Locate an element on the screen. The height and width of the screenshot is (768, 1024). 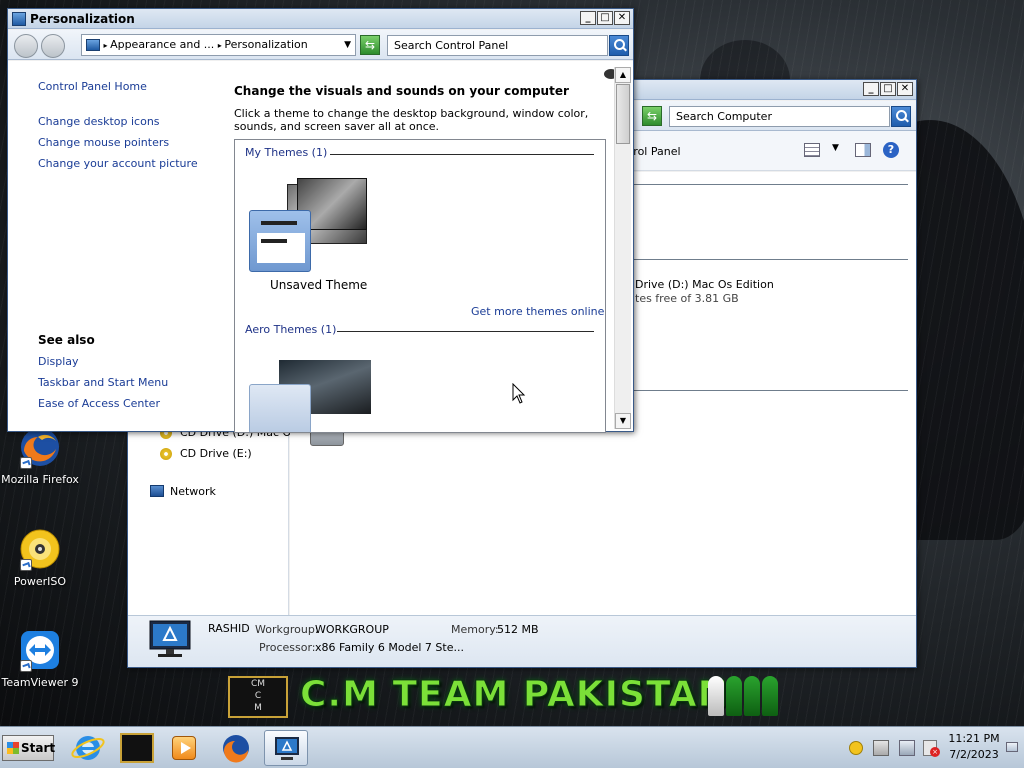
taskbar-start-menu-link: Taskbar and Start Menu is located at coordinates (103, 382).